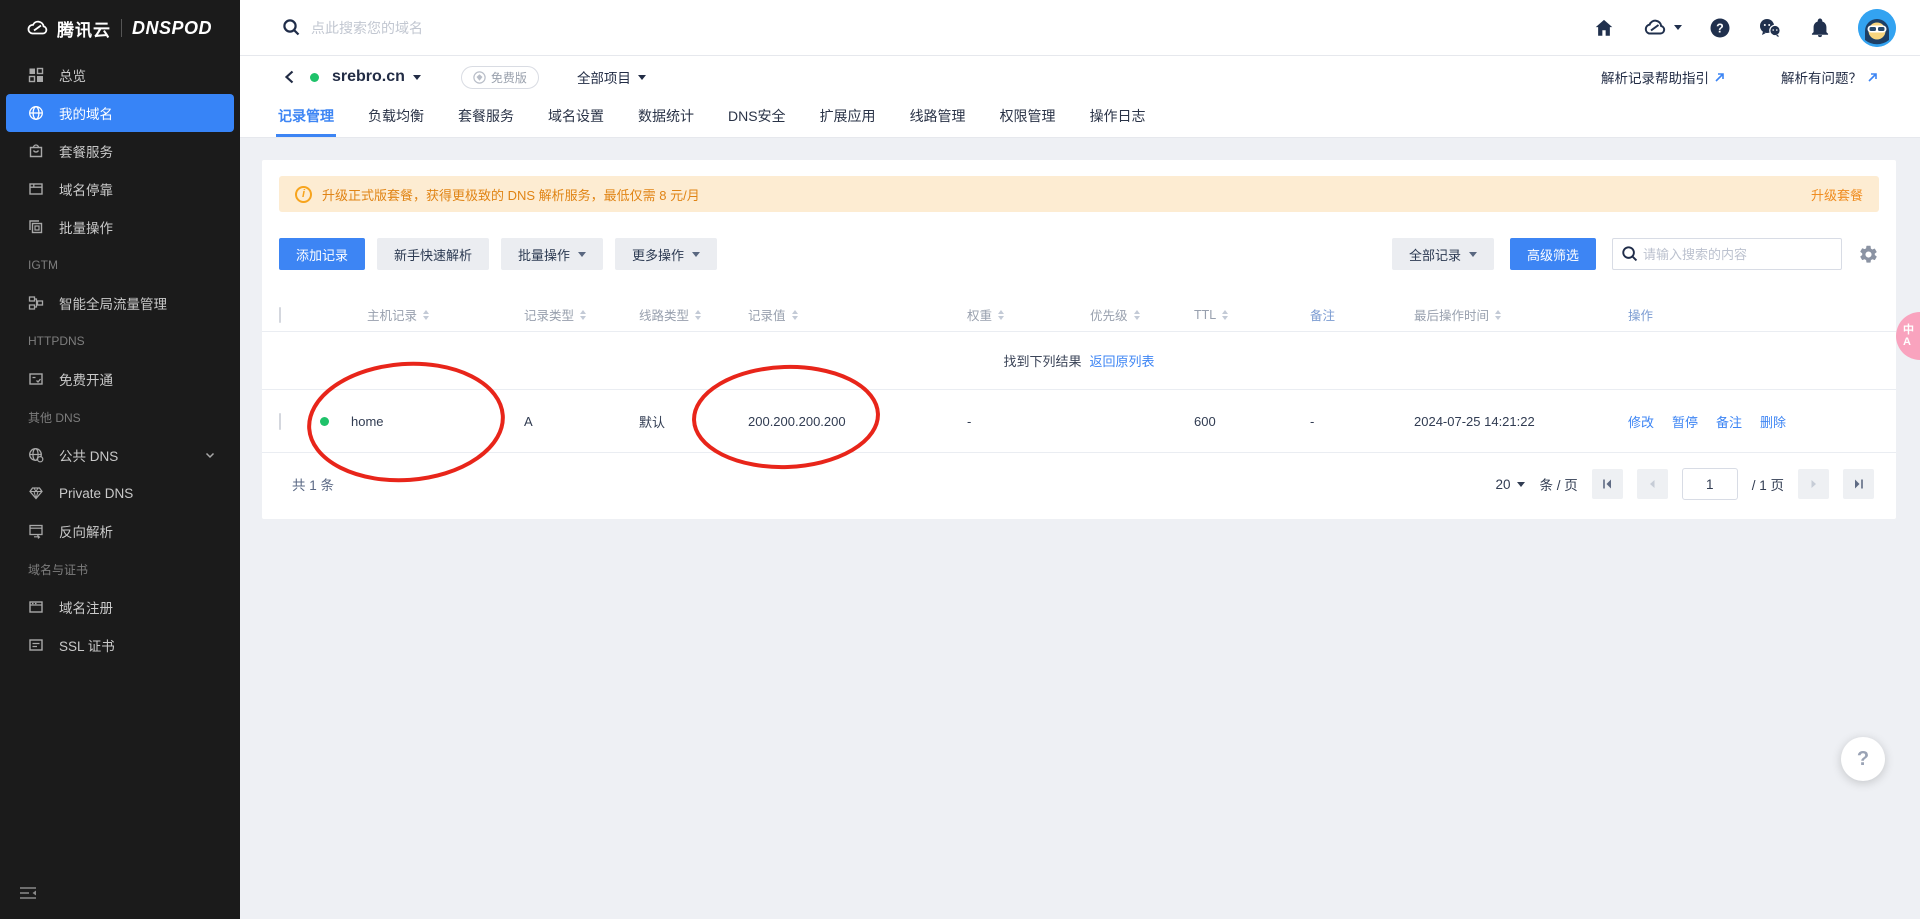 This screenshot has height=919, width=1920. Describe the element at coordinates (1118, 117) in the screenshot. I see `tab-operation-logs: 操作日志` at that location.